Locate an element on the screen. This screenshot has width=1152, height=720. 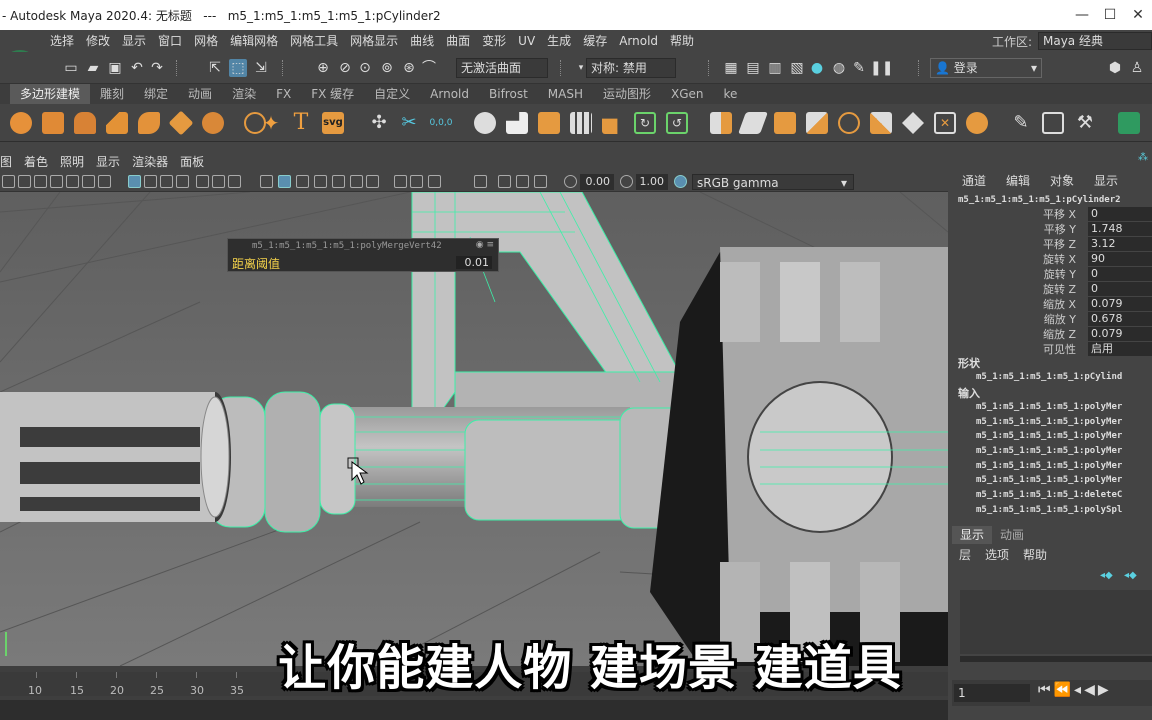
poly-cube-icon is located at coordinates (53, 123).